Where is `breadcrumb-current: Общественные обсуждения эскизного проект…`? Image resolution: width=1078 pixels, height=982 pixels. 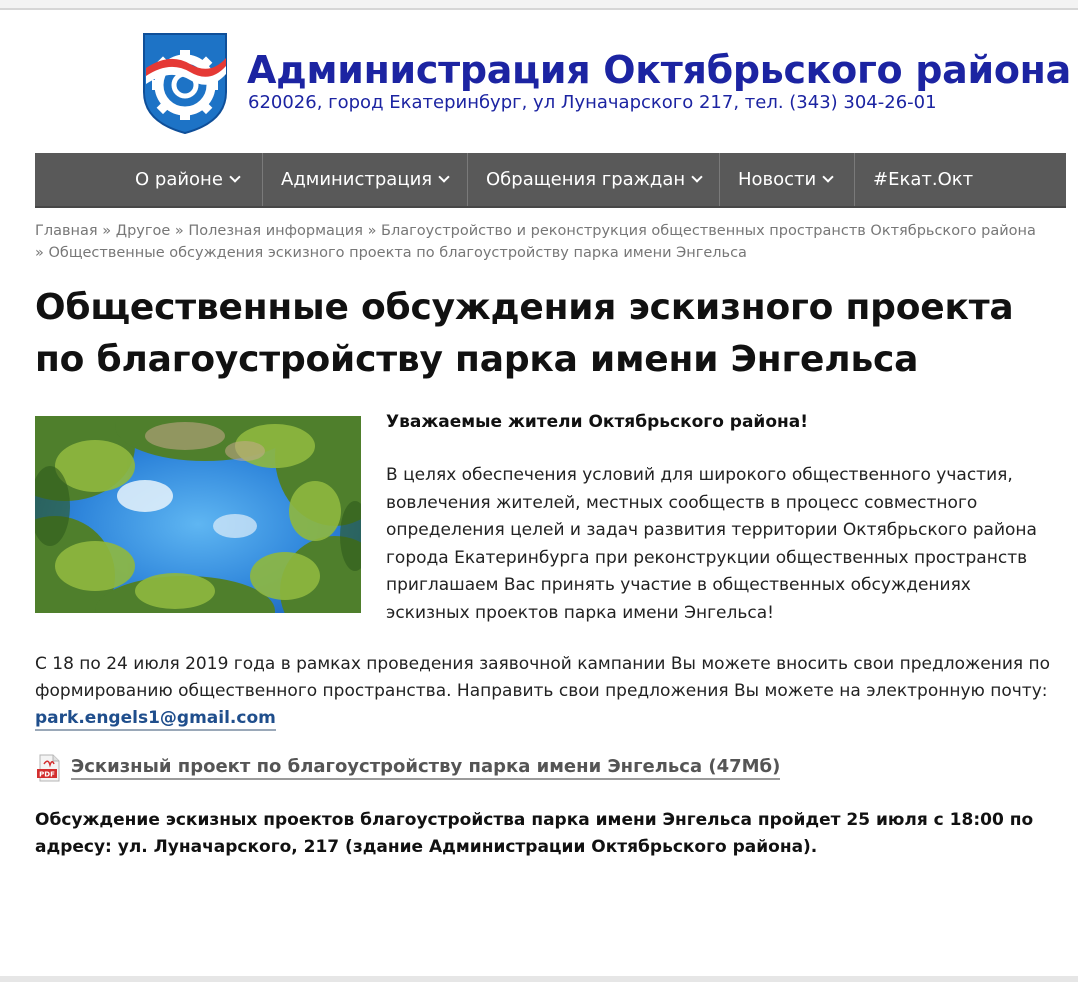 breadcrumb-current: Общественные обсуждения эскизного проект… is located at coordinates (397, 253).